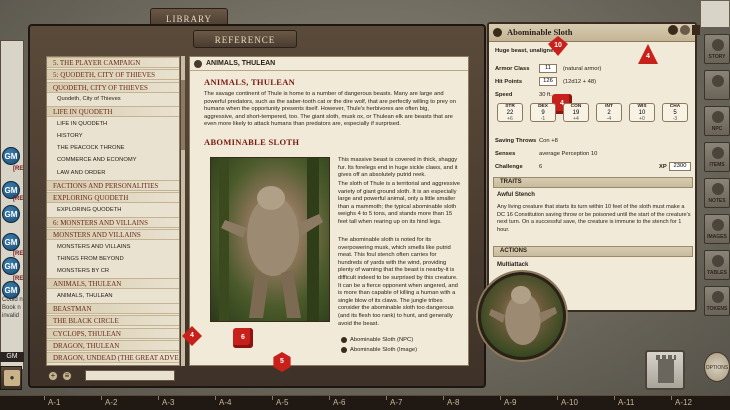  Describe the element at coordinates (685, 30) in the screenshot. I see `lock-icon` at that location.